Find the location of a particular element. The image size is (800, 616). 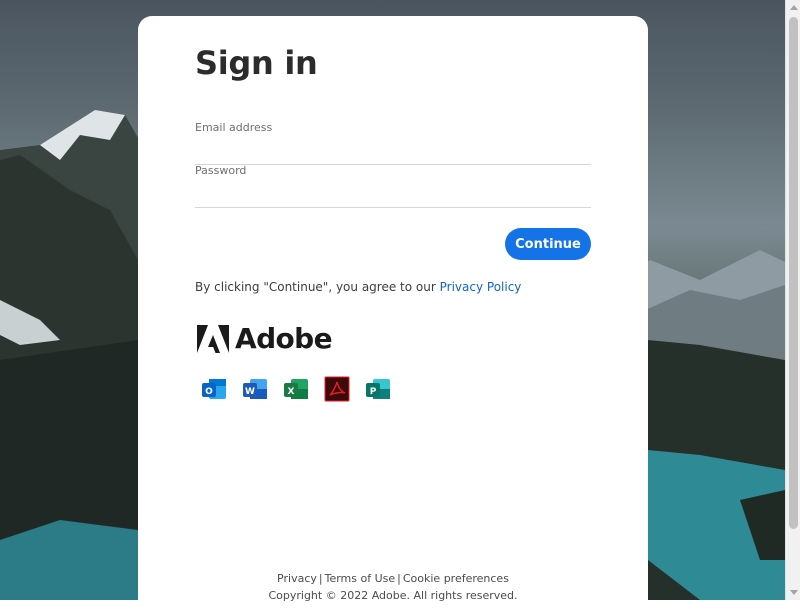

email-field: Email address is located at coordinates (393, 143).